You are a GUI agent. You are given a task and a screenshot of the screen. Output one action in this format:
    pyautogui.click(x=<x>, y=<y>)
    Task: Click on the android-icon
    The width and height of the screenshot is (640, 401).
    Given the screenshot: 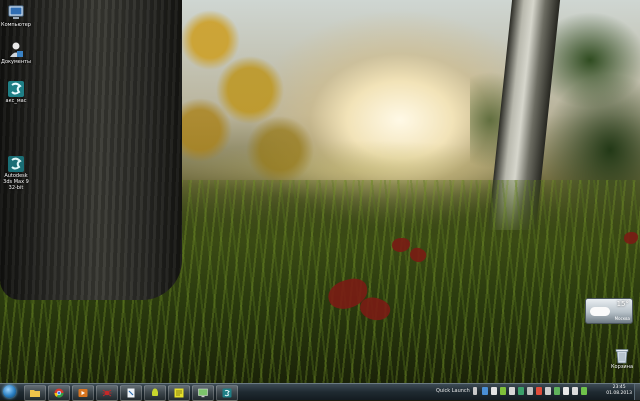 What is the action you would take?
    pyautogui.click(x=155, y=392)
    